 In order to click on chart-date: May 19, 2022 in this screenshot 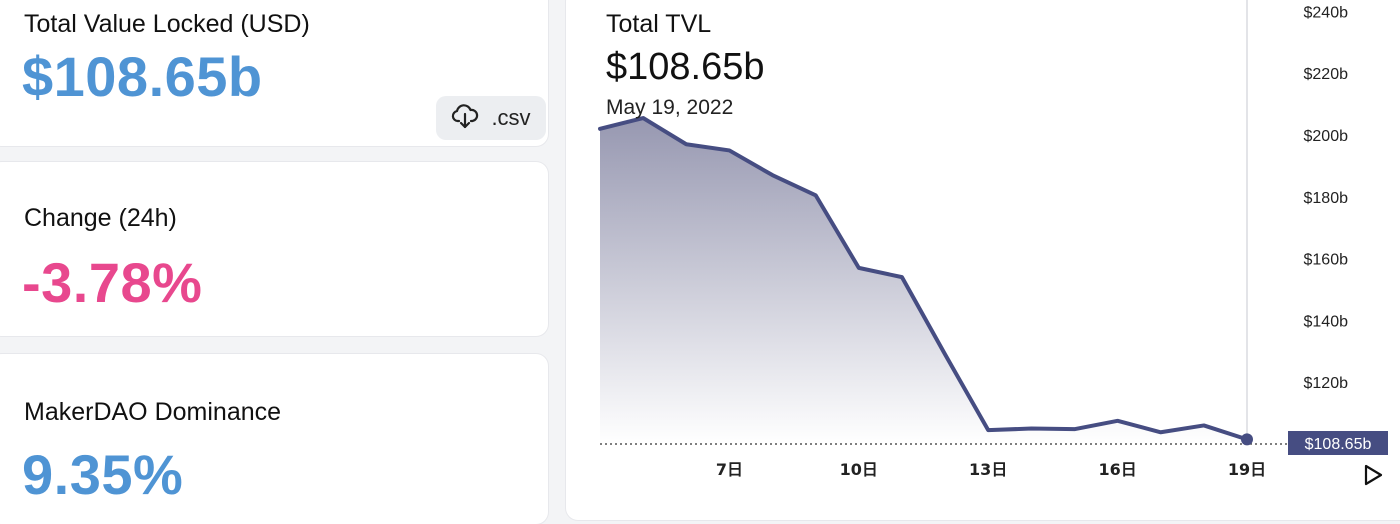, I will do `click(669, 108)`.